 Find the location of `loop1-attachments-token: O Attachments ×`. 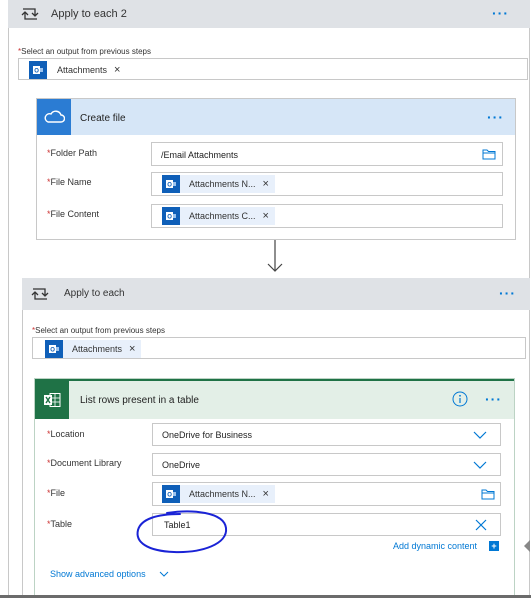

loop1-attachments-token: O Attachments × is located at coordinates (77, 70).